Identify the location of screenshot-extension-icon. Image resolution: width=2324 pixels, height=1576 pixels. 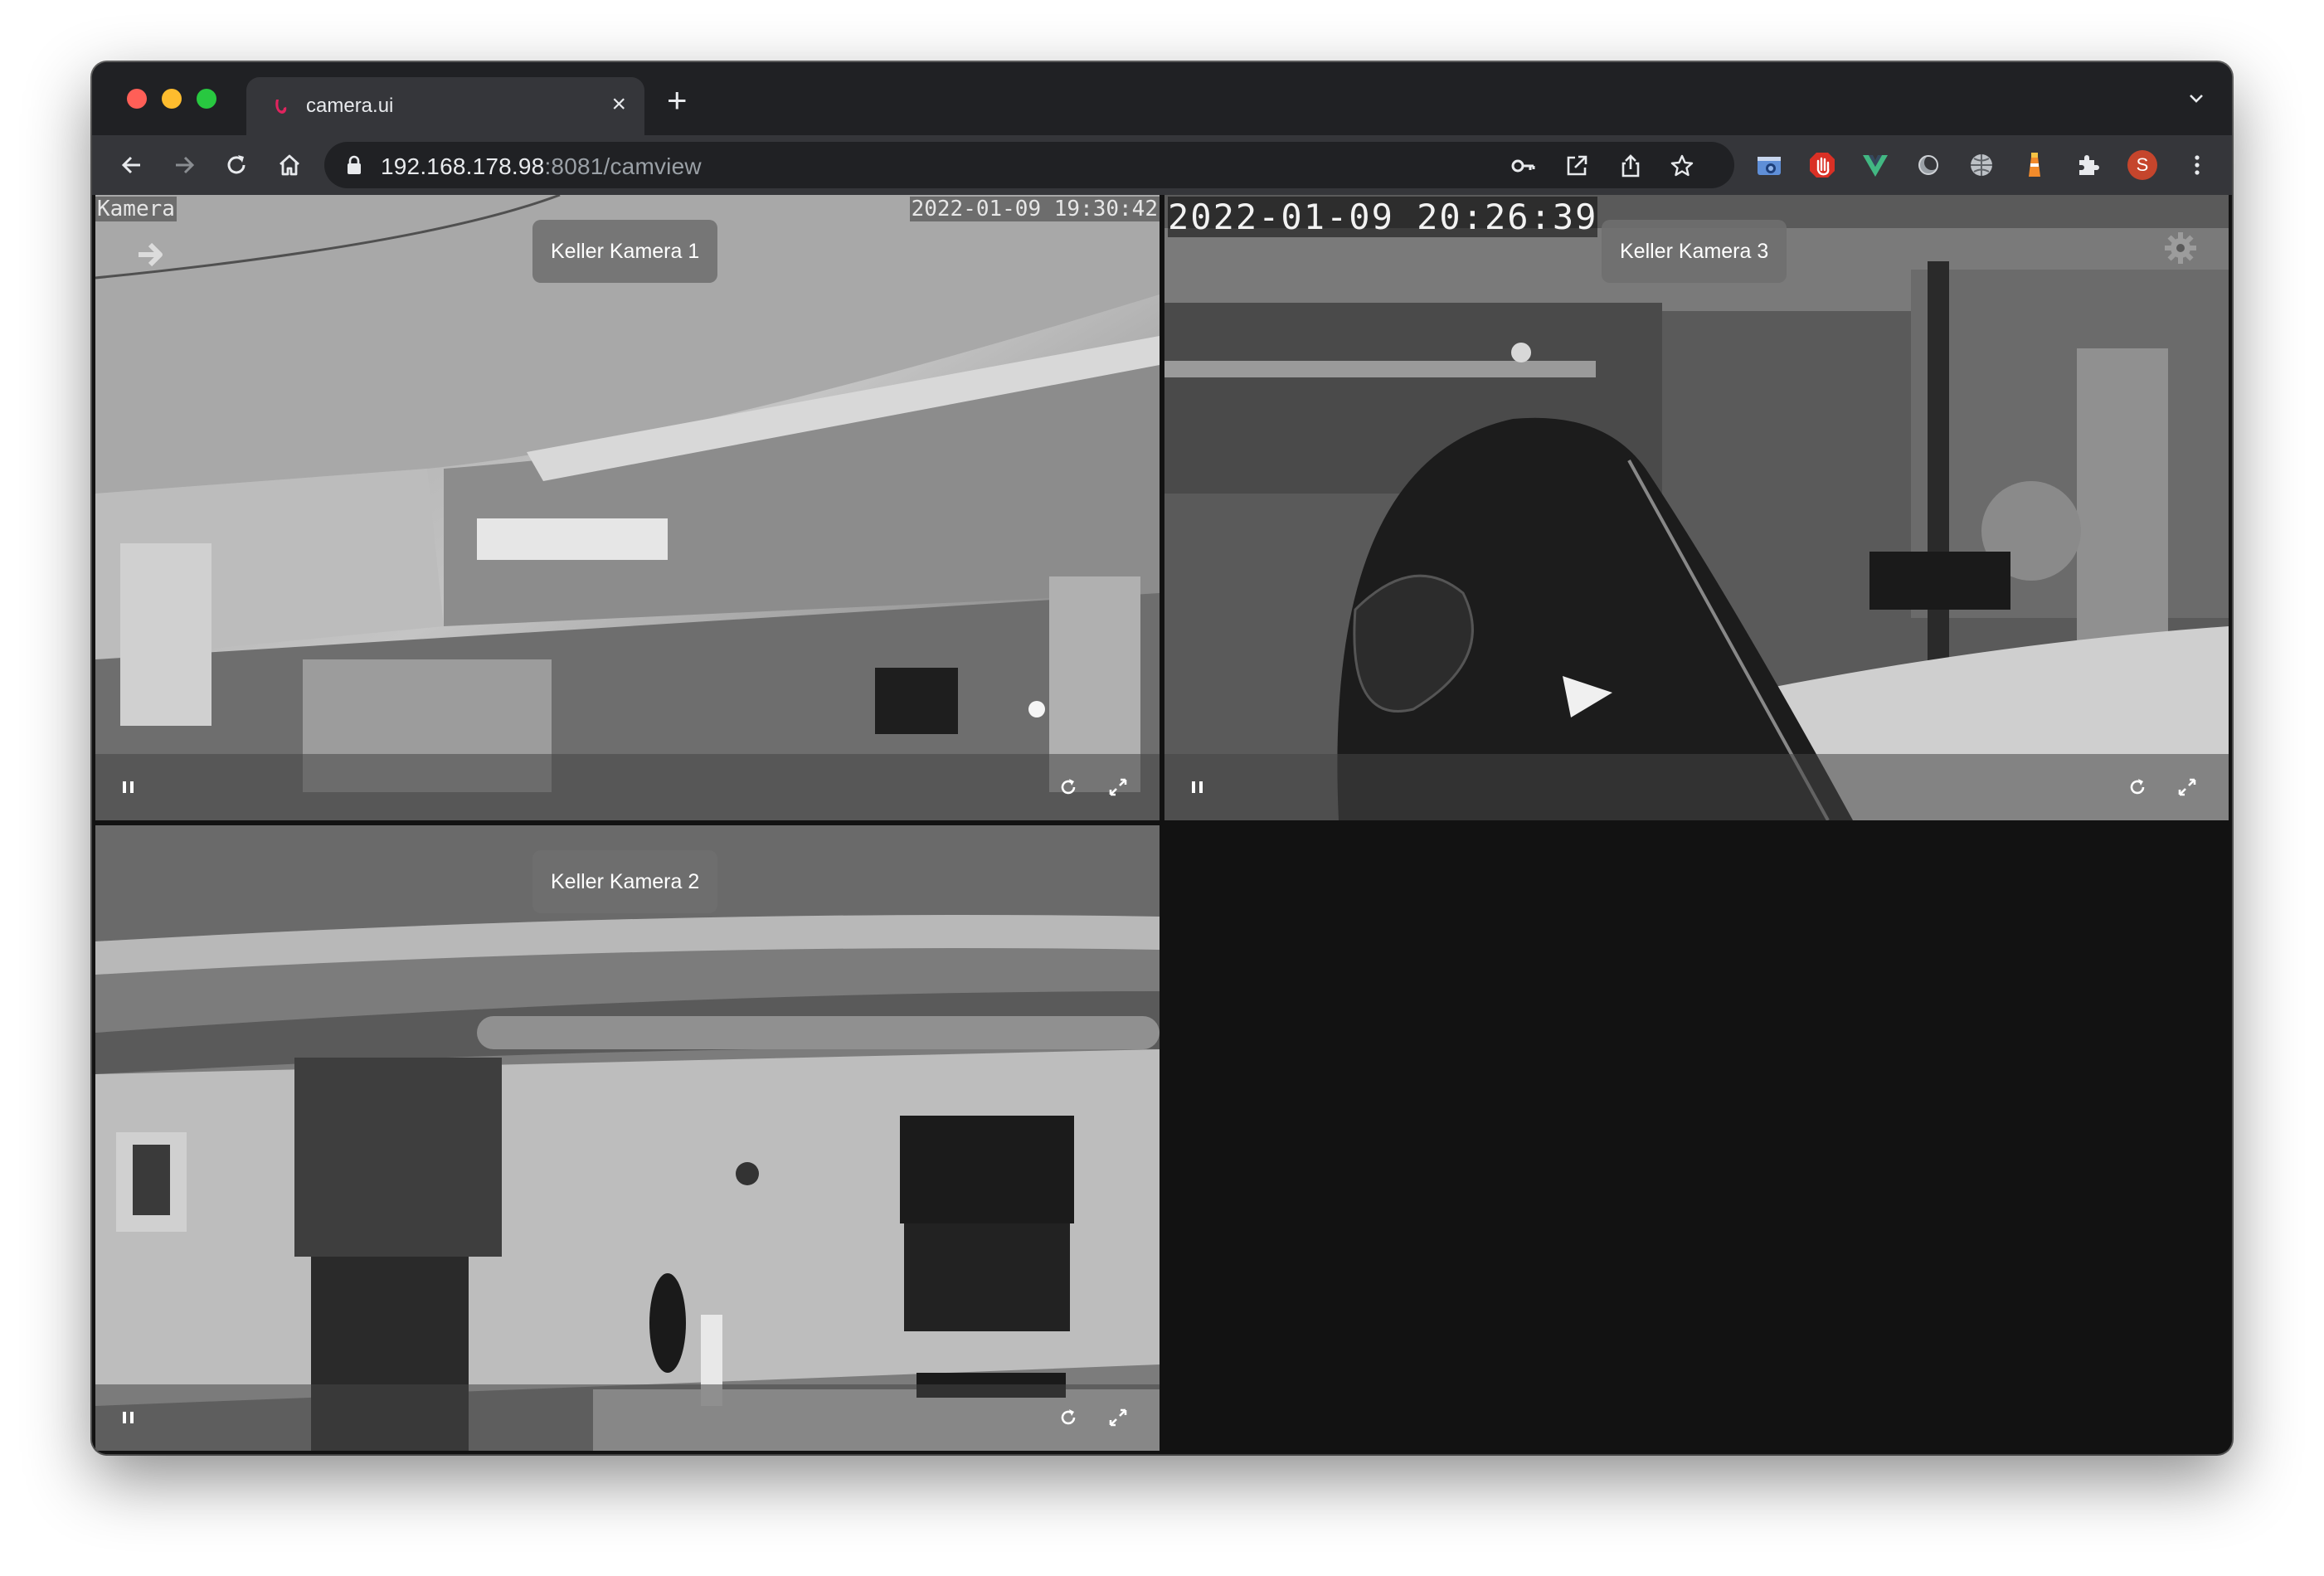
(1769, 165).